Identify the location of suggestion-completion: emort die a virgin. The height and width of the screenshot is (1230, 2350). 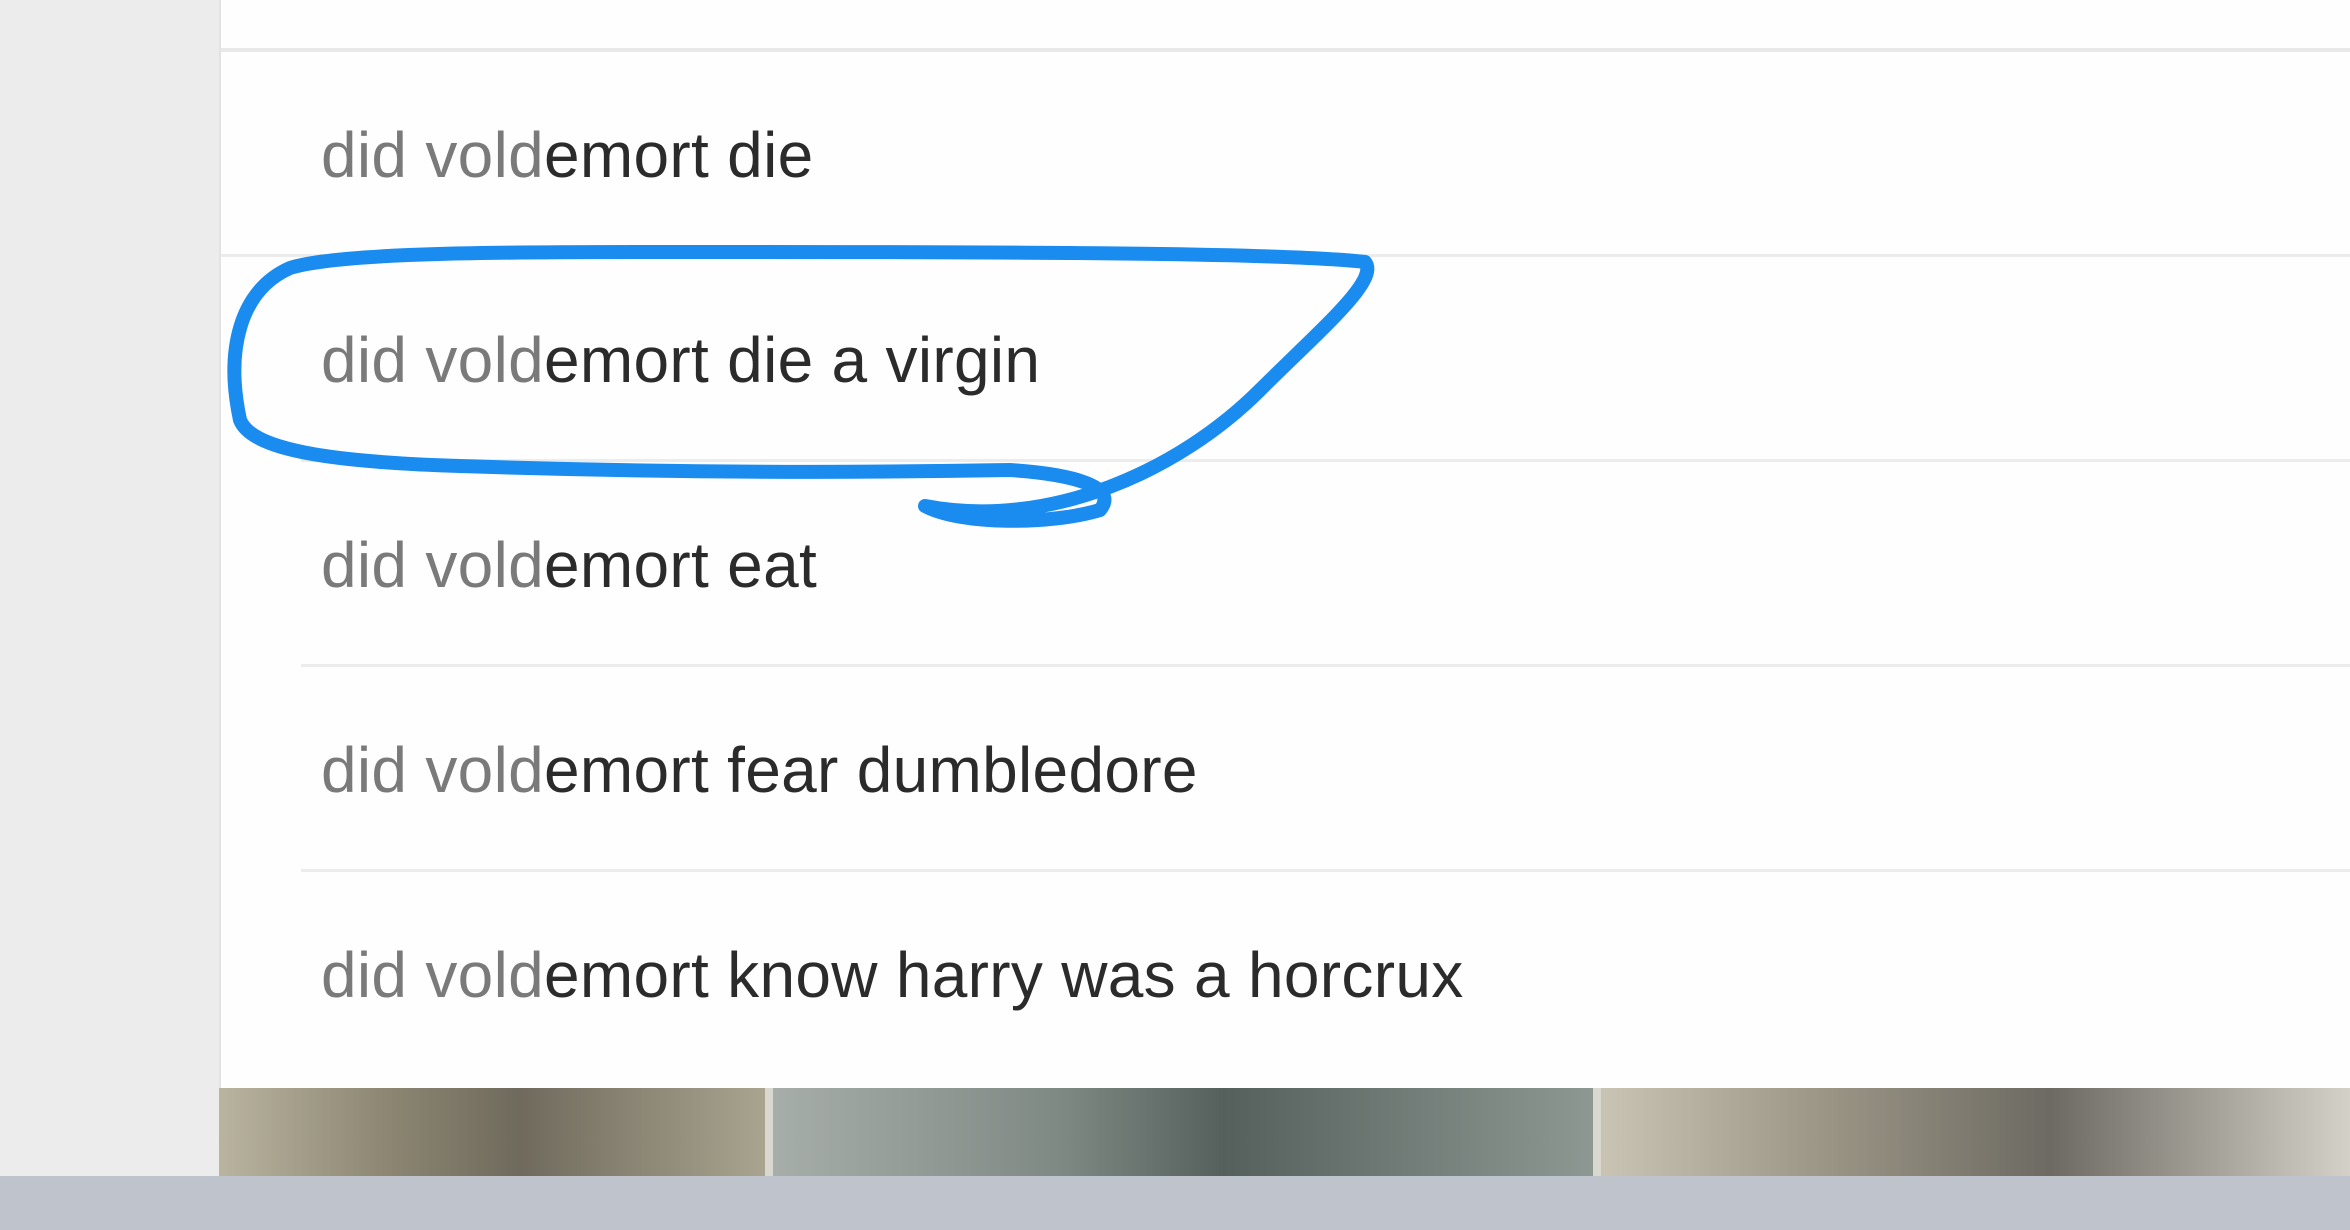
(792, 359).